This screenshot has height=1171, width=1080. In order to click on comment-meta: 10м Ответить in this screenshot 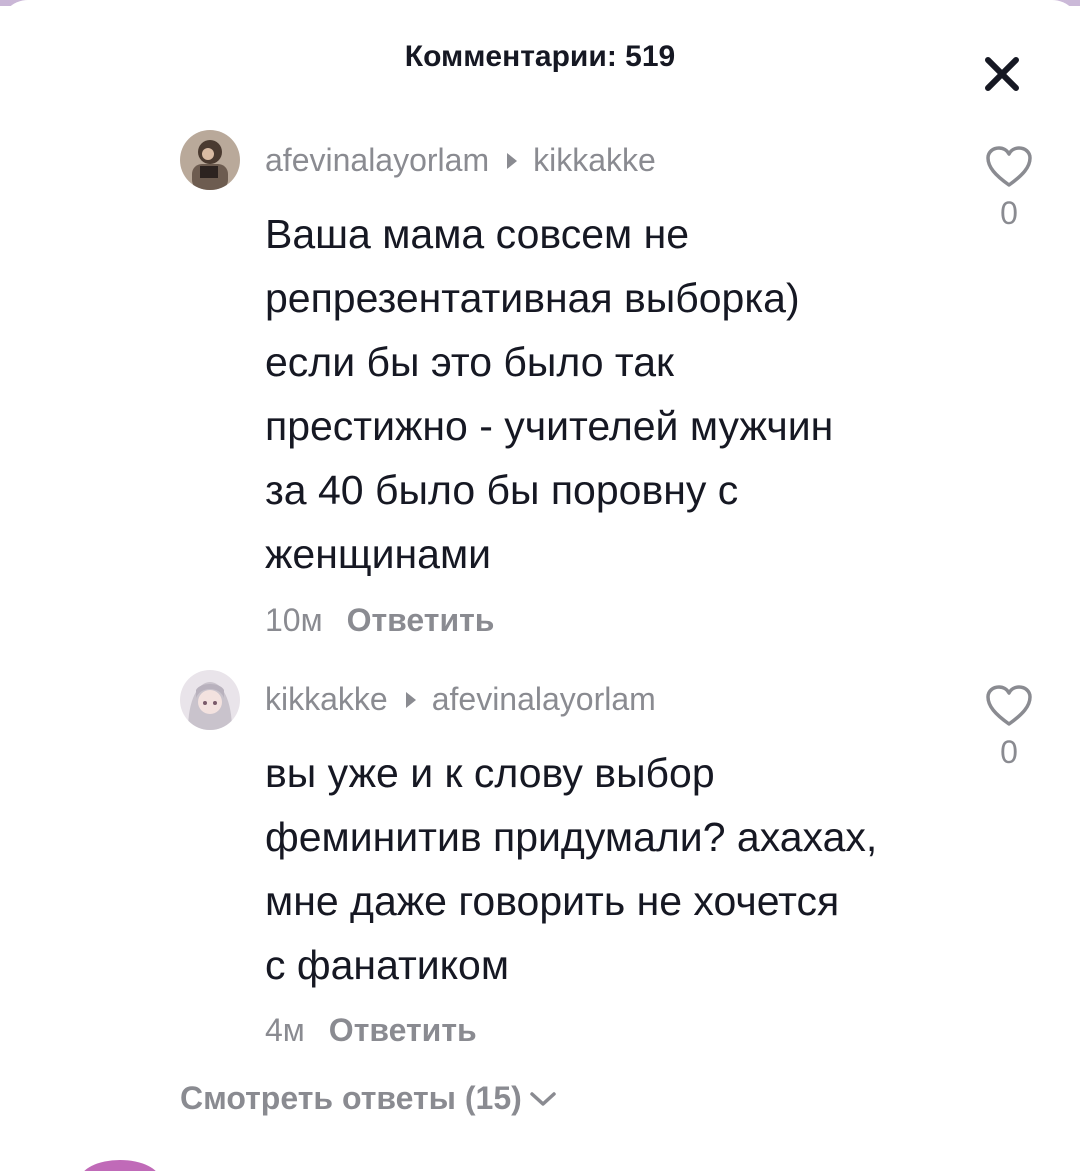, I will do `click(379, 620)`.